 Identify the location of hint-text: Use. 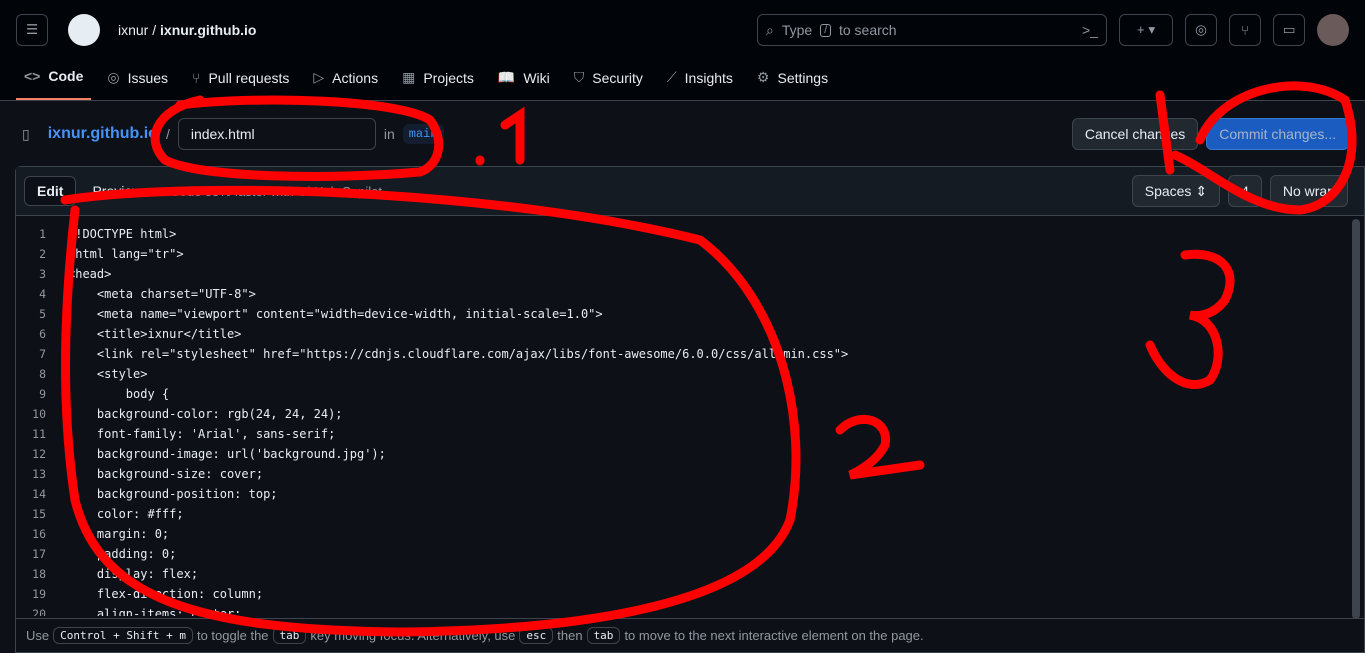
(38, 635).